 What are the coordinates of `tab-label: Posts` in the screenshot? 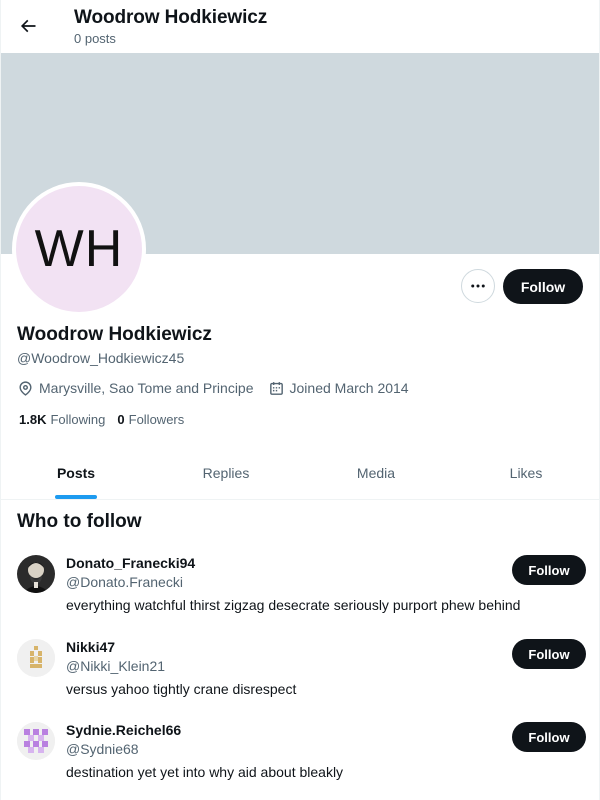 It's located at (76, 473).